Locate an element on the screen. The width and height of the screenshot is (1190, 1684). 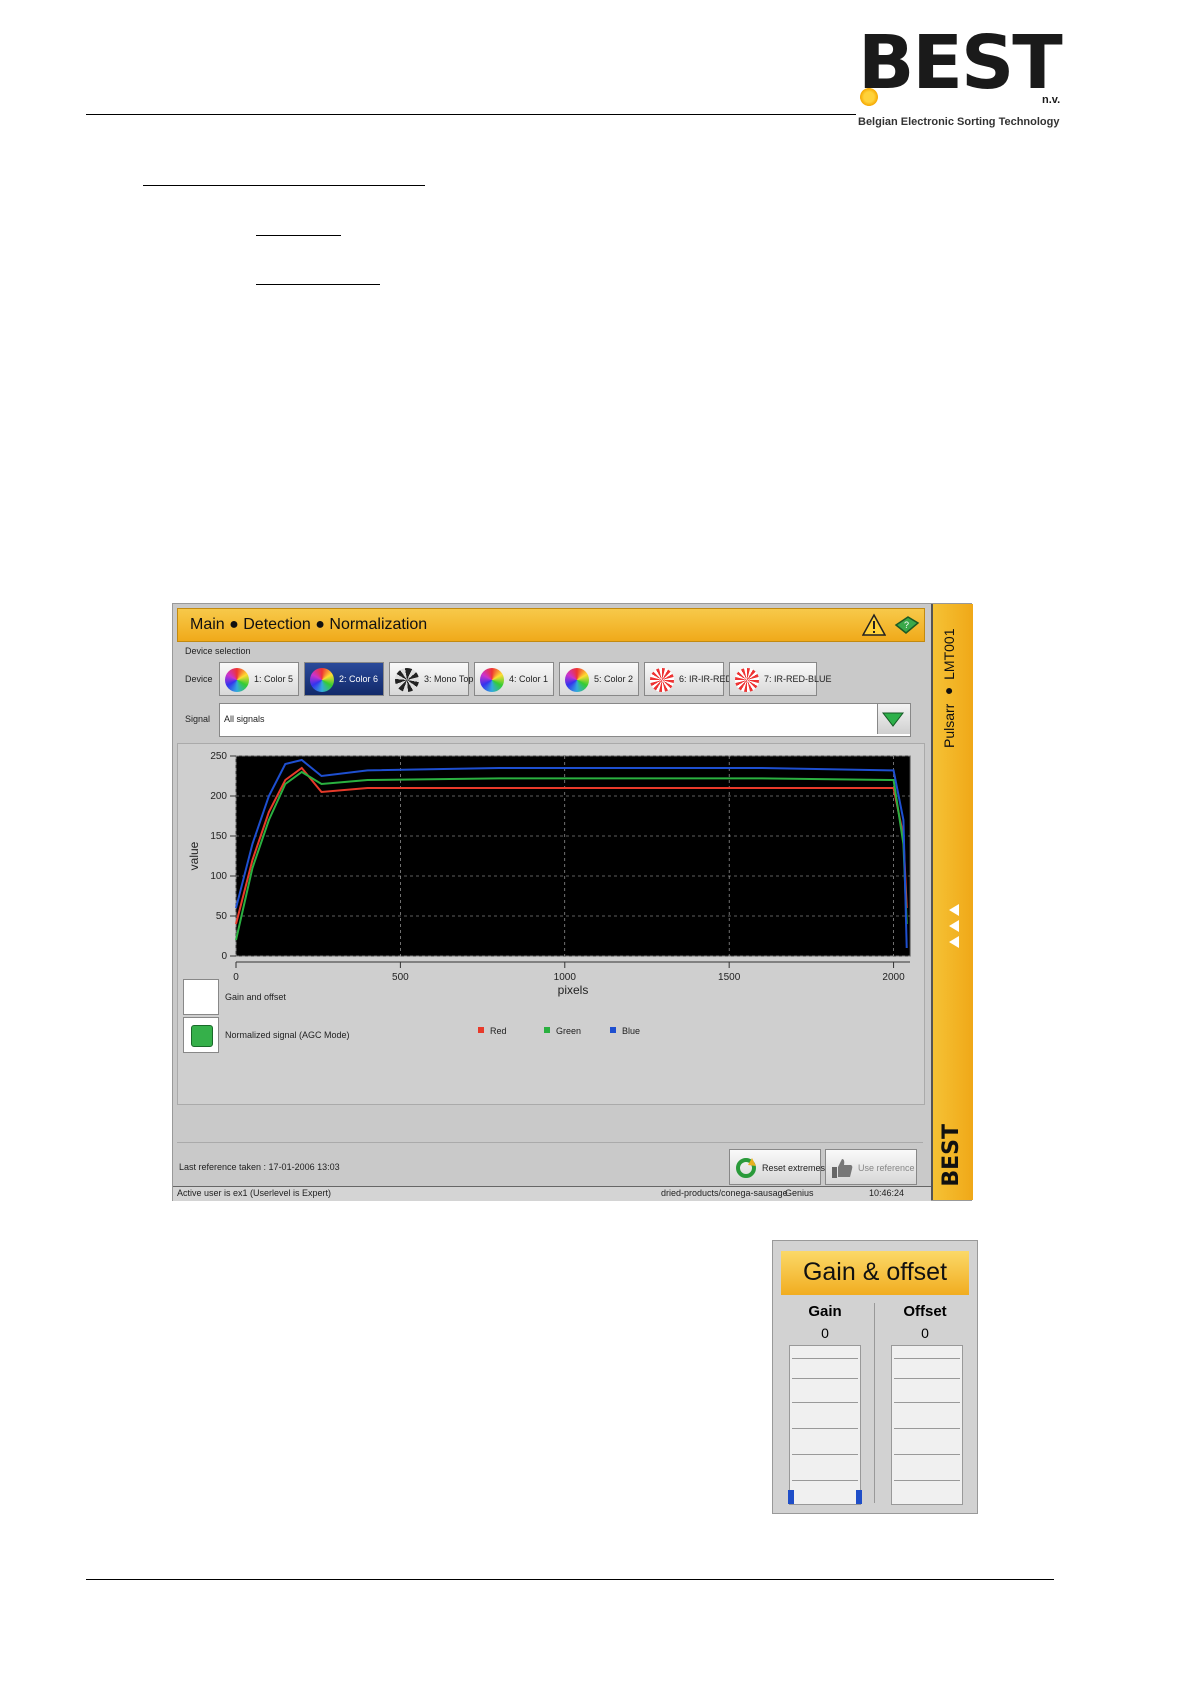
x-axis-label: pixels is located at coordinates (573, 990).